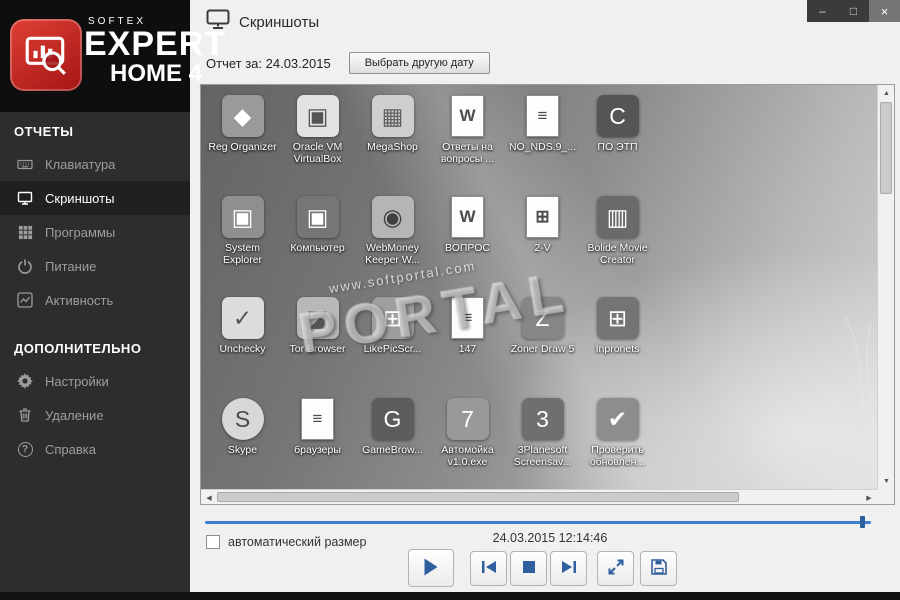 The image size is (900, 600). I want to click on skip-back-icon, so click(489, 568).